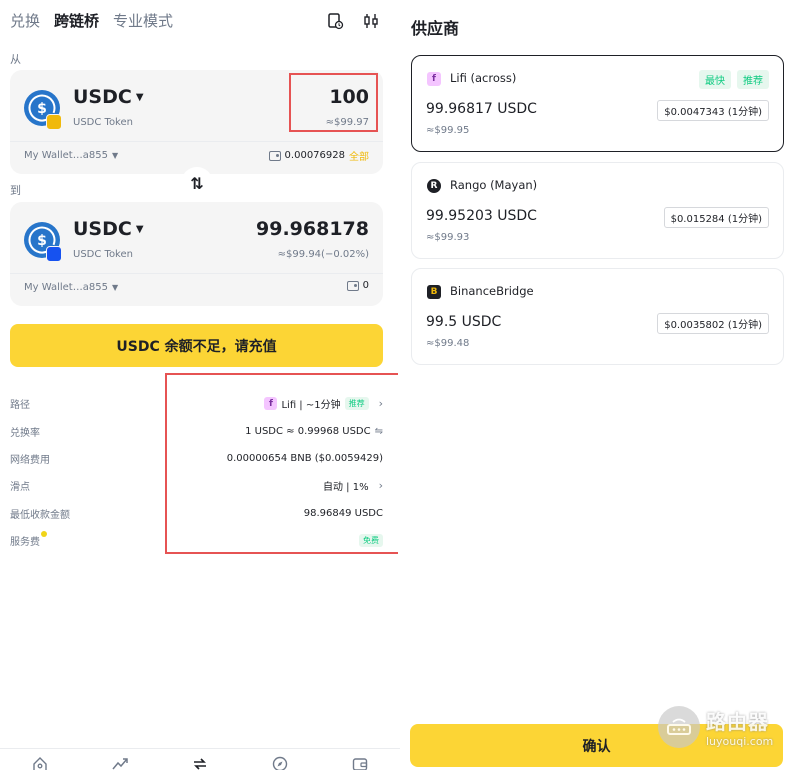 Image resolution: width=800 pixels, height=770 pixels. I want to click on service-fee-label: 服务费, so click(28, 540).